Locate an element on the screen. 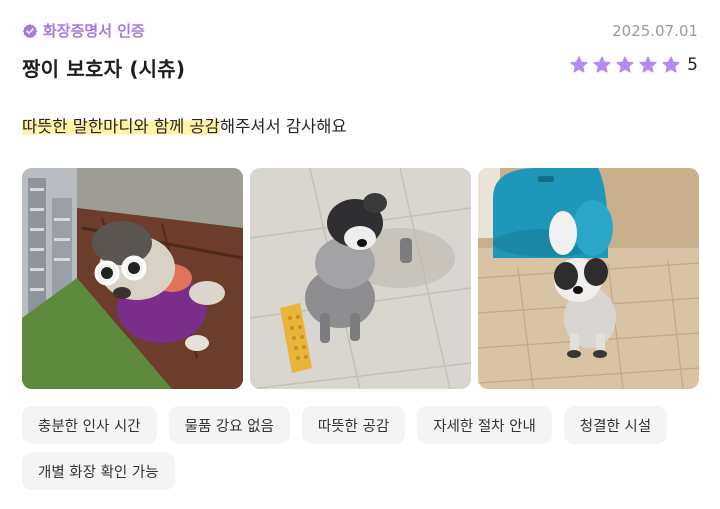 This screenshot has width=720, height=509. verified-badge-icon is located at coordinates (30, 30).